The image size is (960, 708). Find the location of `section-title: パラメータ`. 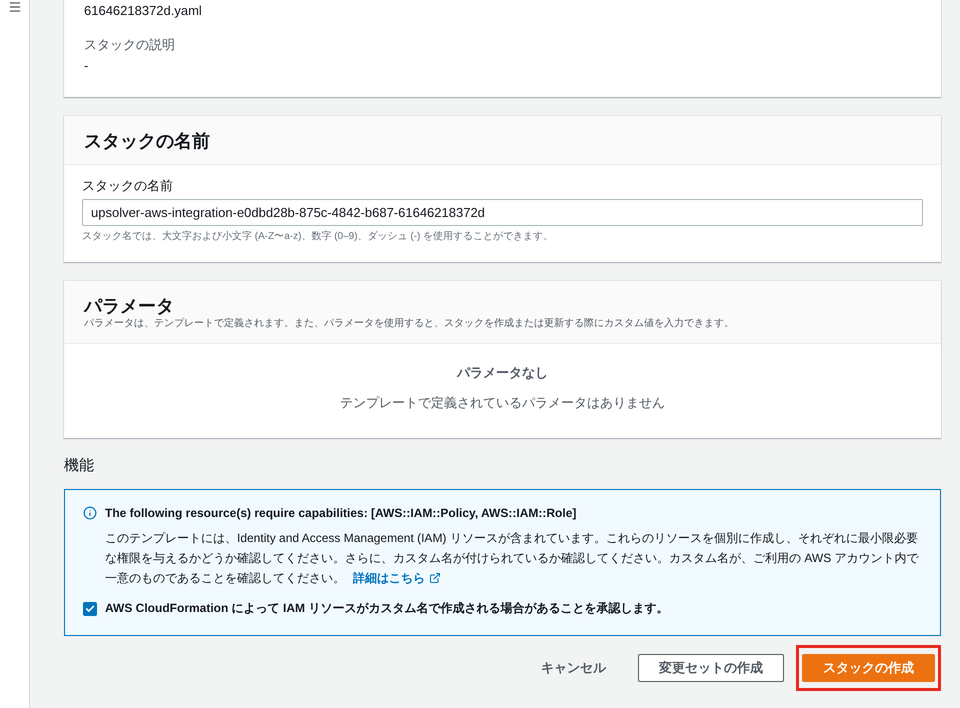

section-title: パラメータ is located at coordinates (129, 306).